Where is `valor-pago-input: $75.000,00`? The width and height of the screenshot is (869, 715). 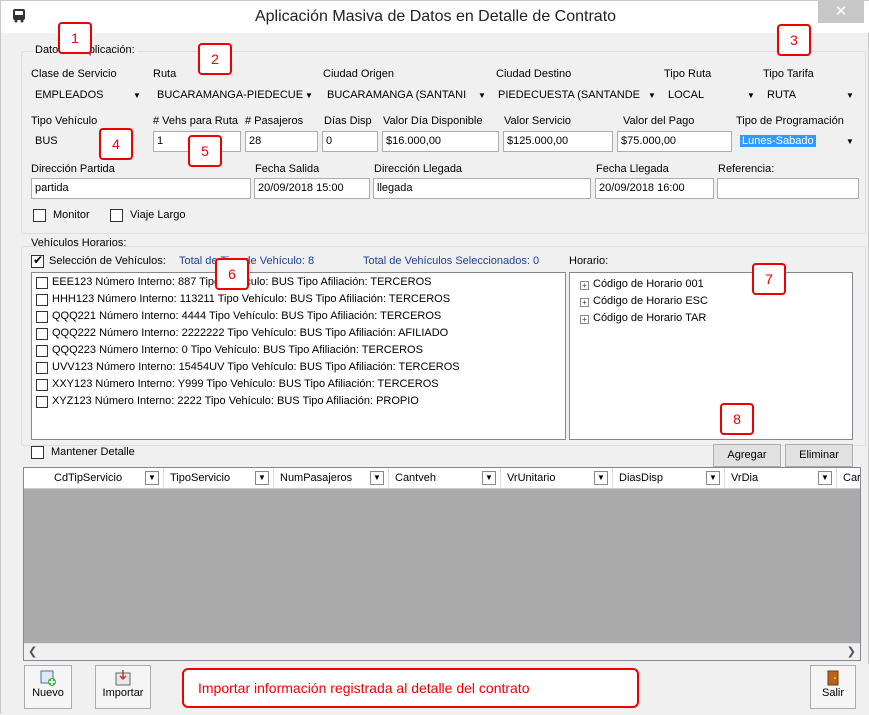 valor-pago-input: $75.000,00 is located at coordinates (674, 141).